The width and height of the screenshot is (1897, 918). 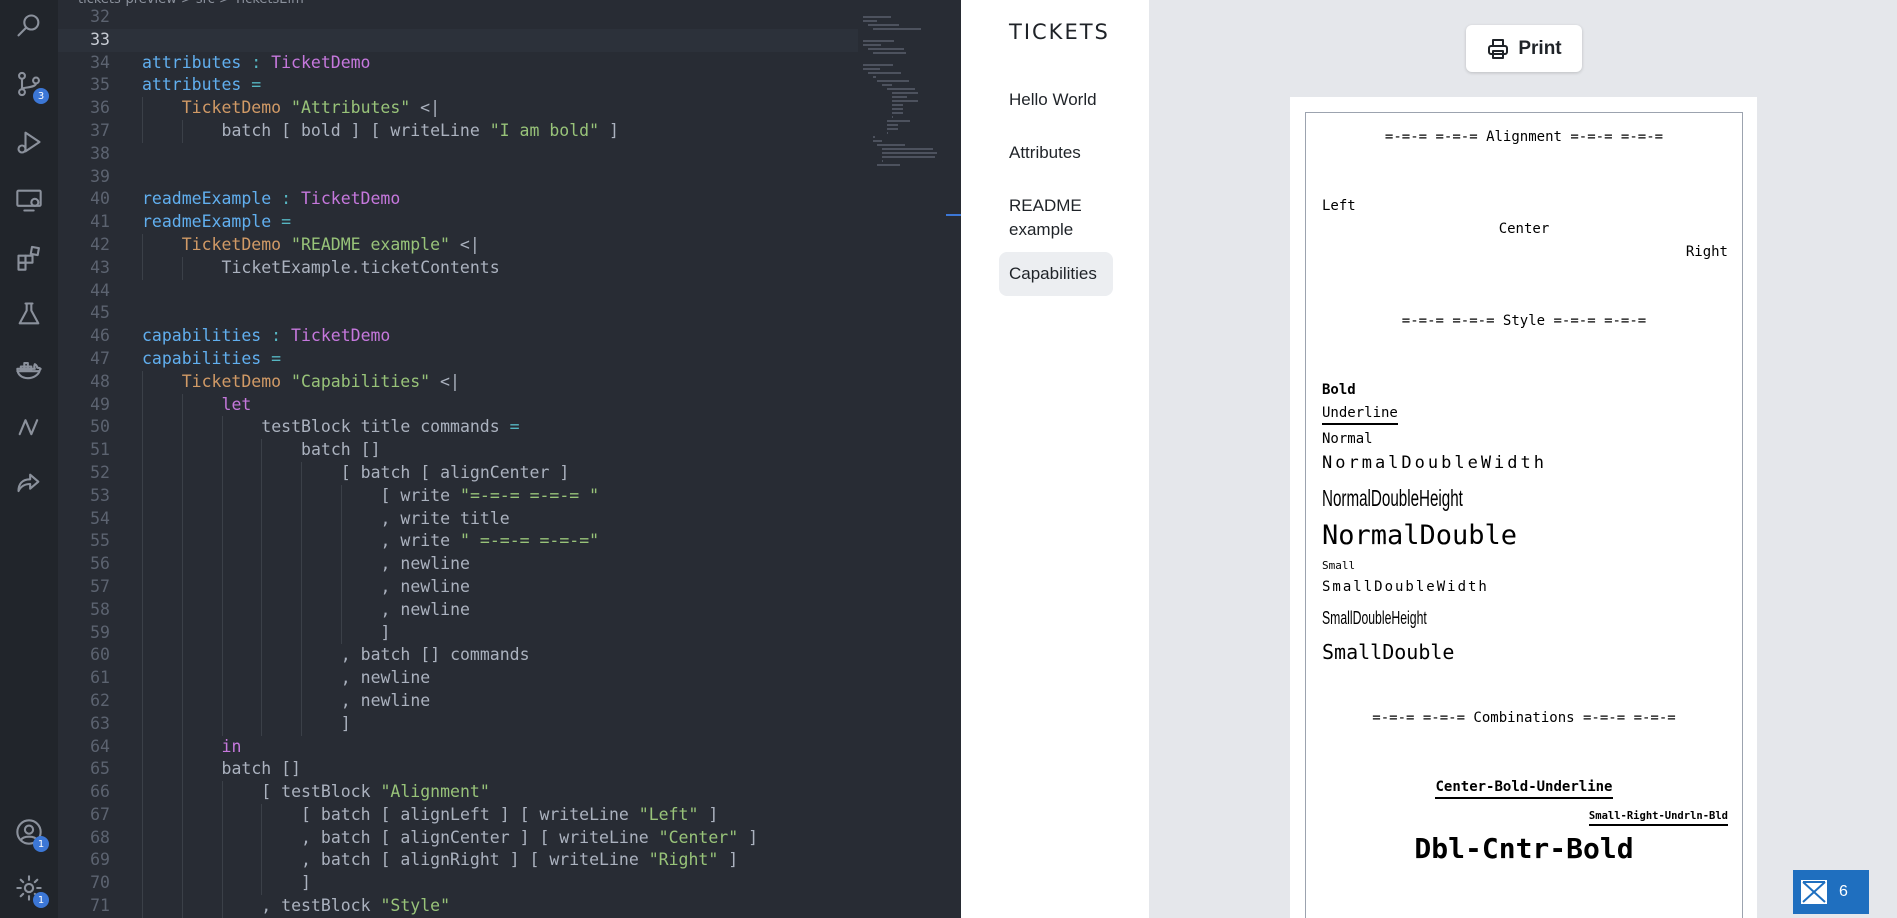 I want to click on nav-item-attributes: Attributes, so click(x=1056, y=153).